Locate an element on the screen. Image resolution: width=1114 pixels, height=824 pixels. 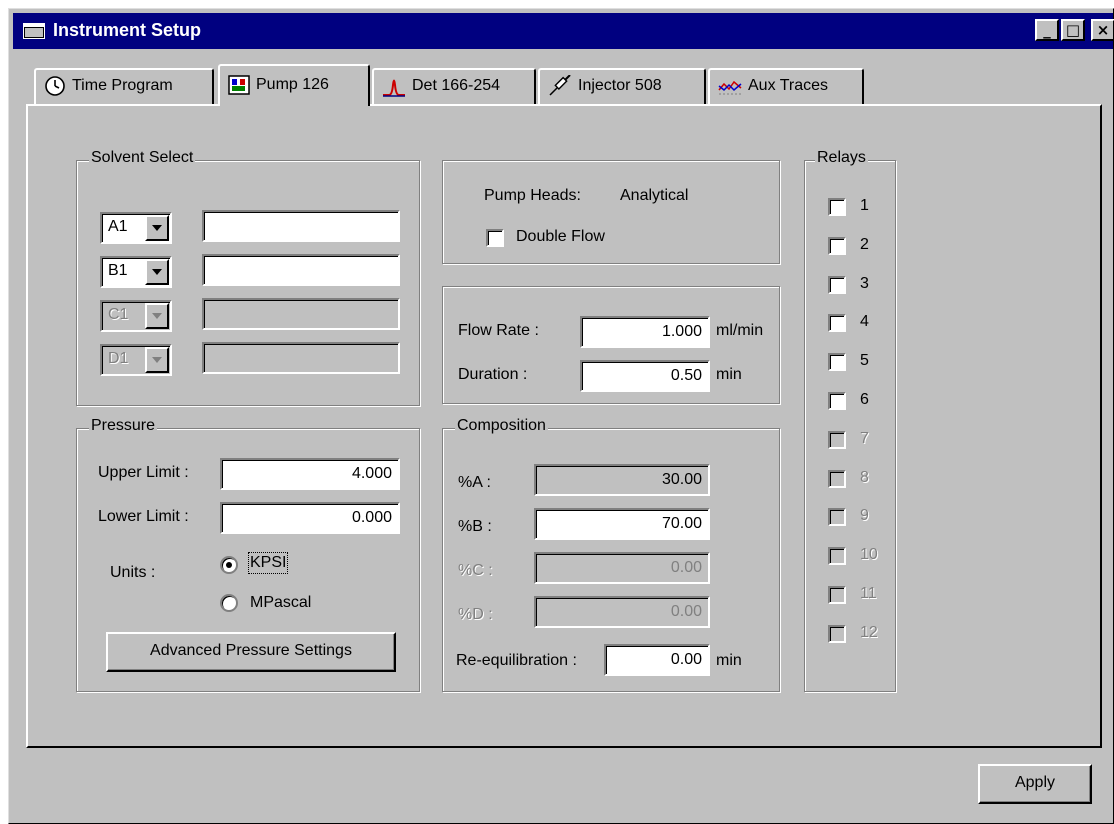
solvent-b-name-field is located at coordinates (301, 270).